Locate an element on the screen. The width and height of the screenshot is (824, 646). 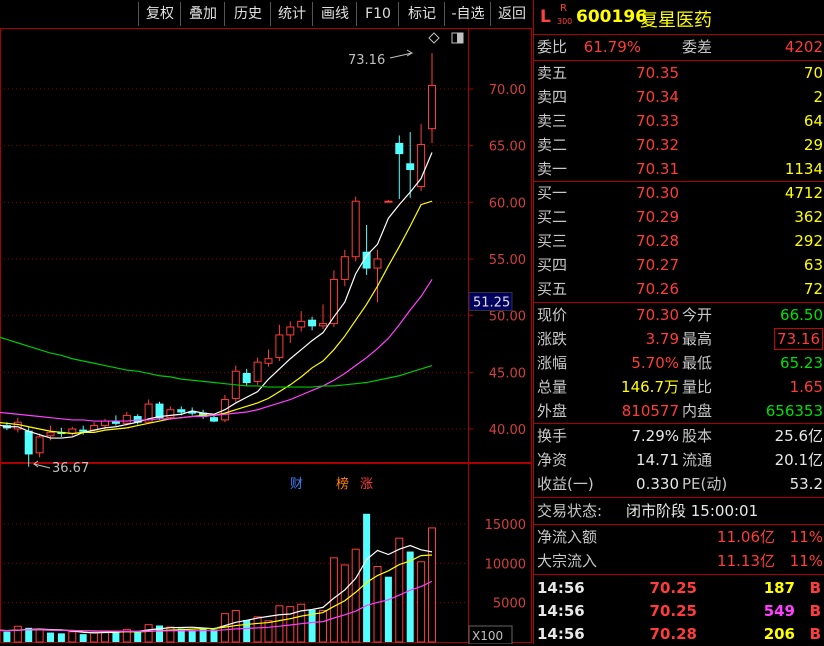
fundamental-label: 净资 is located at coordinates (552, 460).